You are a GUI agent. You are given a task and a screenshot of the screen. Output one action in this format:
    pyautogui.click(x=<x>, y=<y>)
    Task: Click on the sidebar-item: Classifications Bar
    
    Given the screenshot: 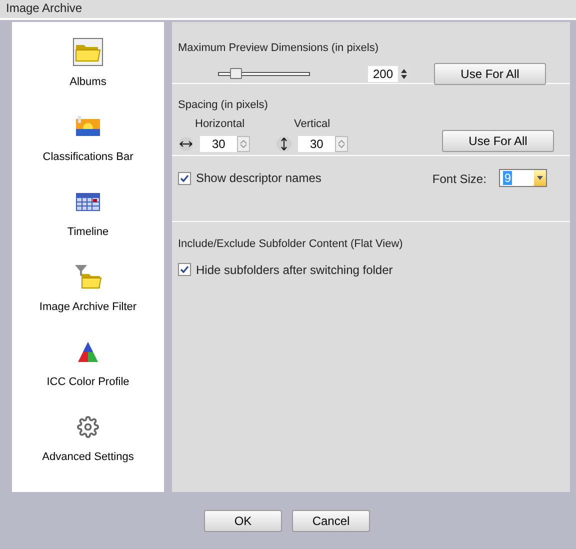 What is the action you would take?
    pyautogui.click(x=88, y=150)
    